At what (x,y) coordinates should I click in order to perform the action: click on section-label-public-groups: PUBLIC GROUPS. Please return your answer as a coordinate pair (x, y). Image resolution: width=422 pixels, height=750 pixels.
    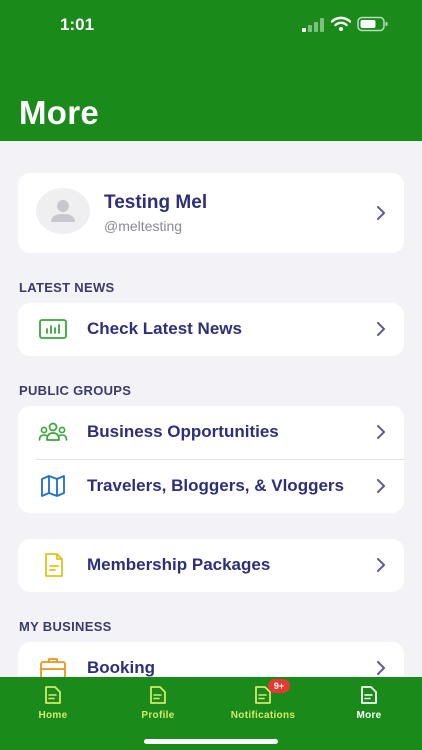
    Looking at the image, I should click on (75, 390).